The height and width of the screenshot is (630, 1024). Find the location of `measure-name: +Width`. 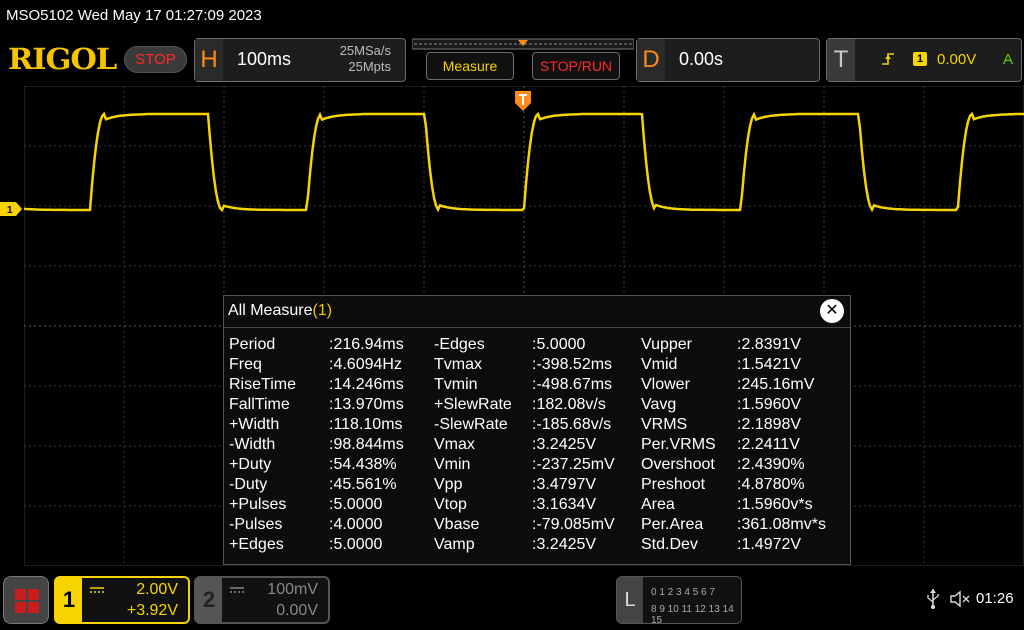

measure-name: +Width is located at coordinates (254, 424).